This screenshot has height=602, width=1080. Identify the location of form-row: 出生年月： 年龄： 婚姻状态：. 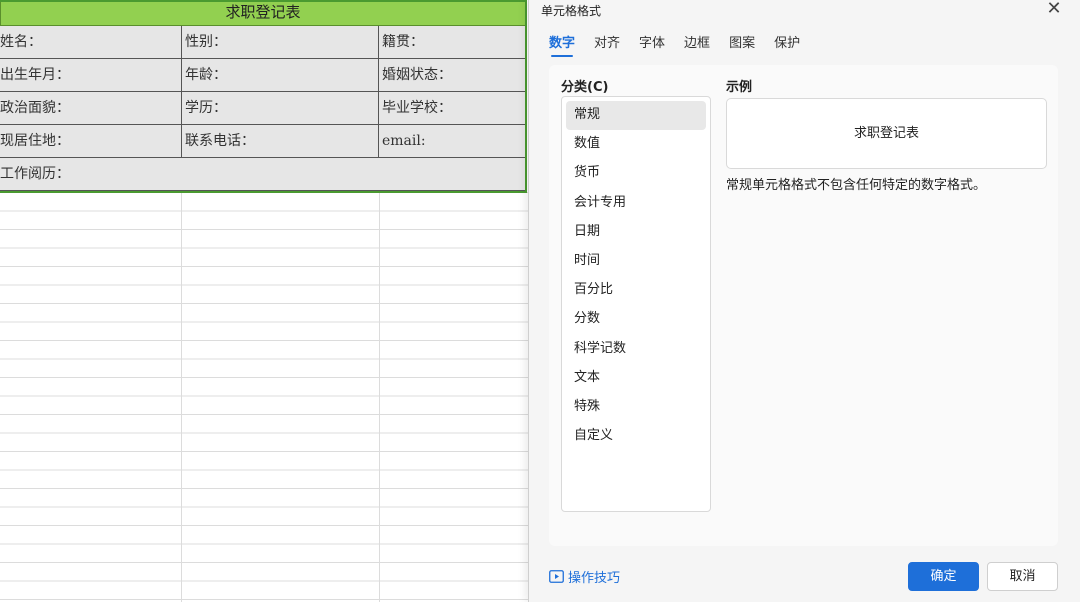
(263, 75).